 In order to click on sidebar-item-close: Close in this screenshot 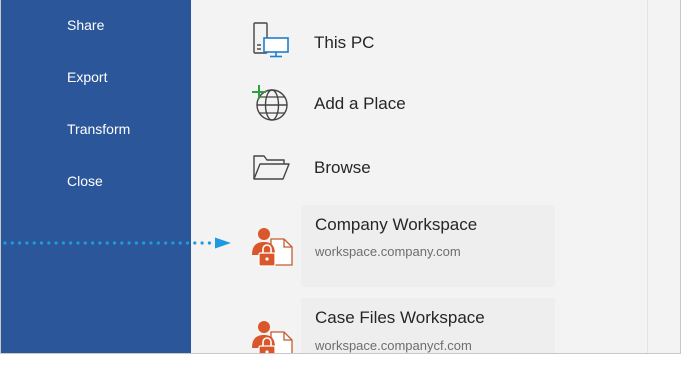, I will do `click(85, 181)`.